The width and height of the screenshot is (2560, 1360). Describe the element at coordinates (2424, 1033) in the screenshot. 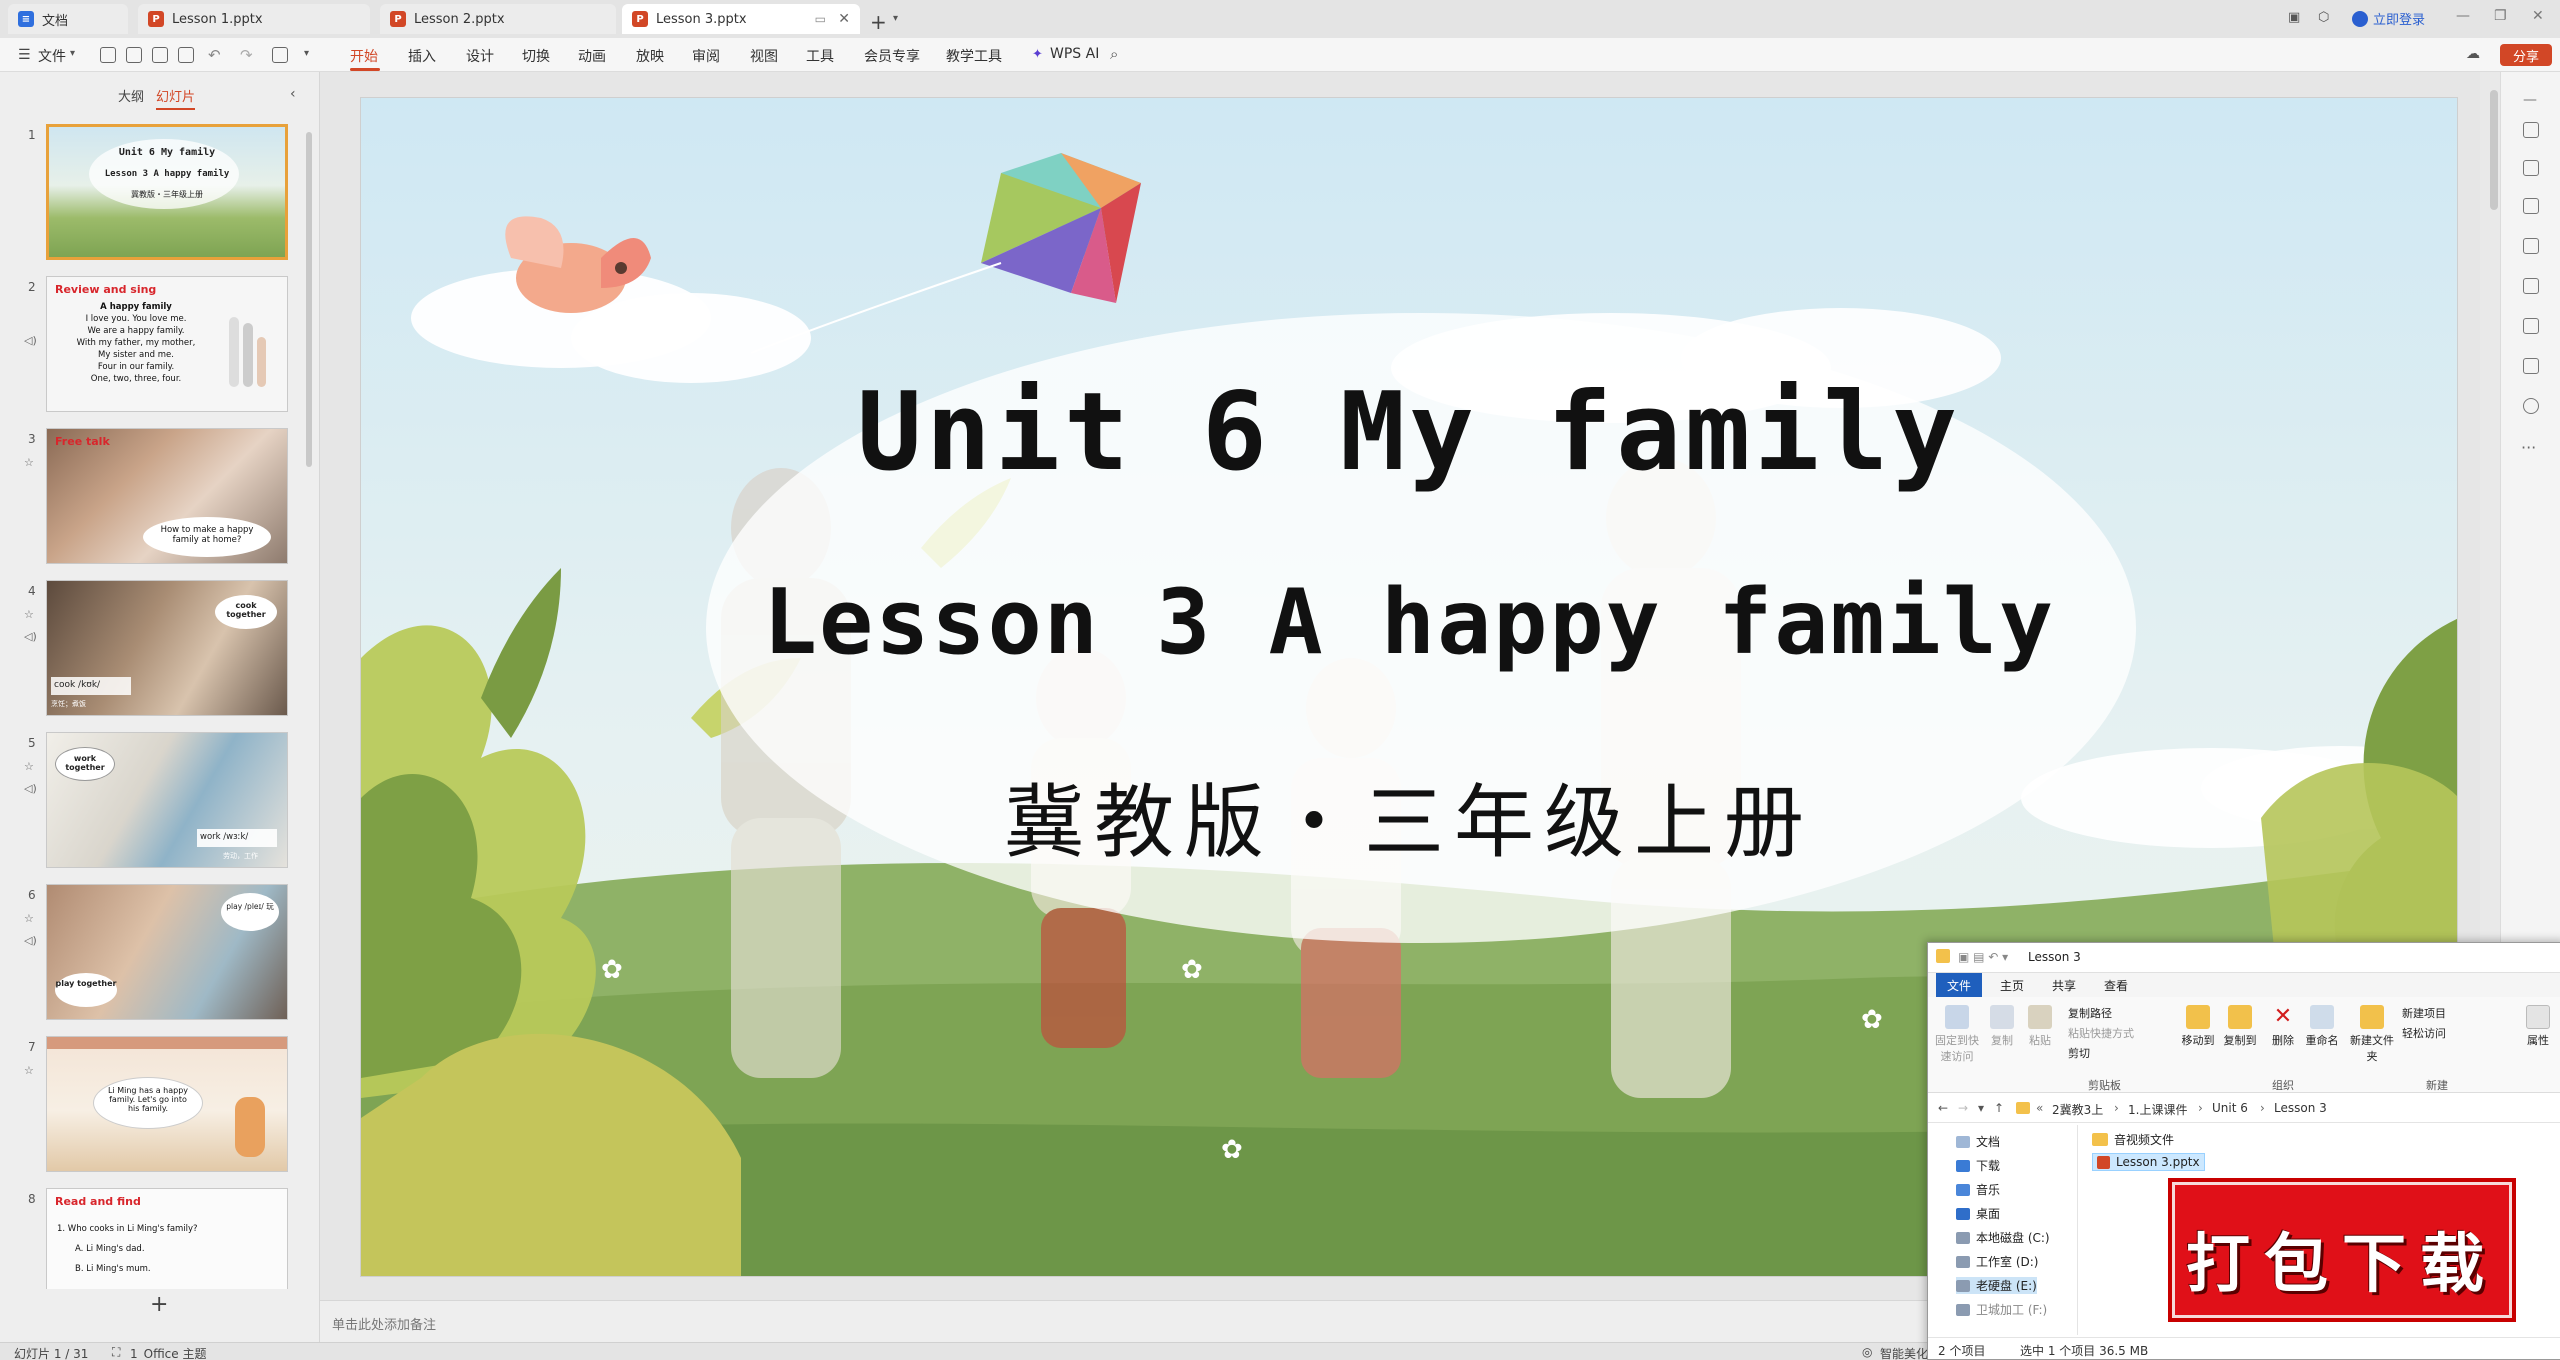

I see `easy-access-button: 轻松访问` at that location.